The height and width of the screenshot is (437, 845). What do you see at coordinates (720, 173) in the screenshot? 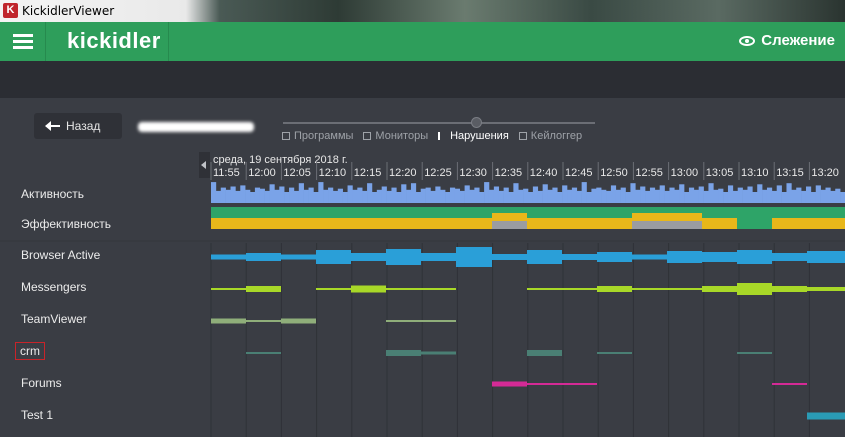
I see `time-label: 13:05` at bounding box center [720, 173].